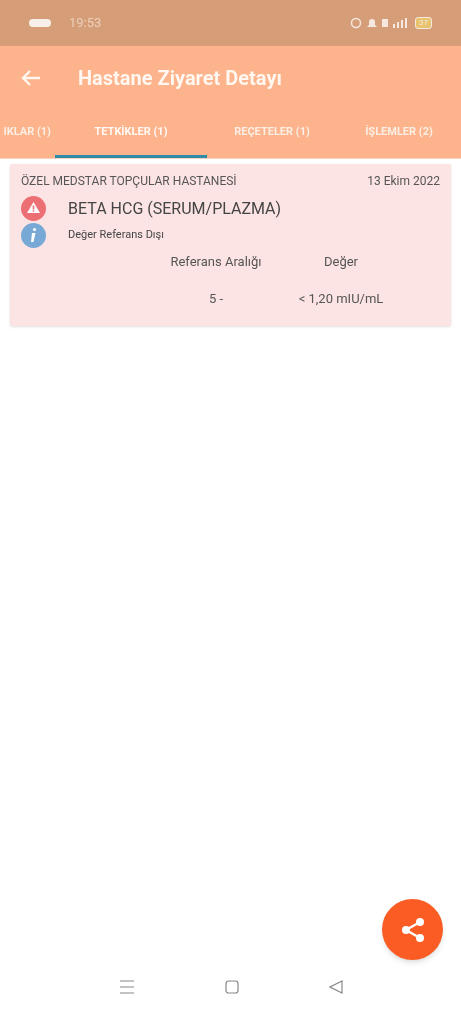 This screenshot has height=1024, width=461. I want to click on share-button, so click(412, 929).